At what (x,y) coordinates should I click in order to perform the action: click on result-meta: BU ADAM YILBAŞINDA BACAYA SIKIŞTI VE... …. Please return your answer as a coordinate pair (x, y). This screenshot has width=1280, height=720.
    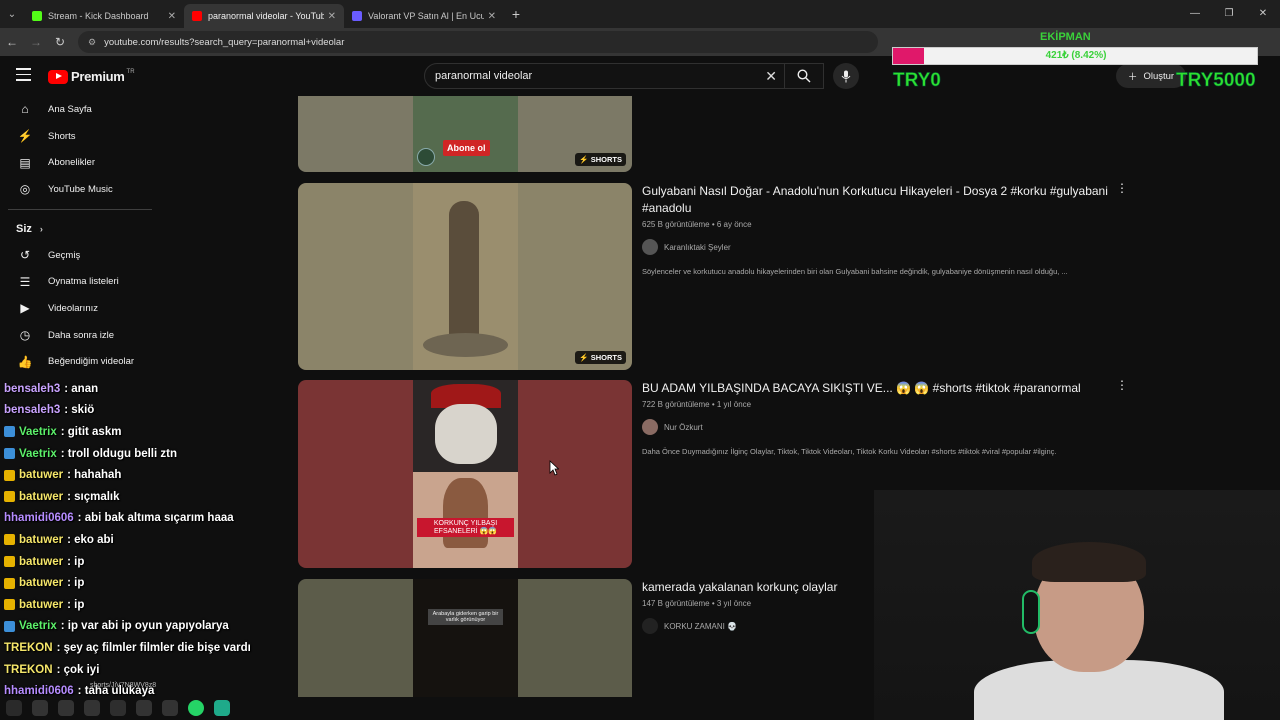
    Looking at the image, I should click on (877, 418).